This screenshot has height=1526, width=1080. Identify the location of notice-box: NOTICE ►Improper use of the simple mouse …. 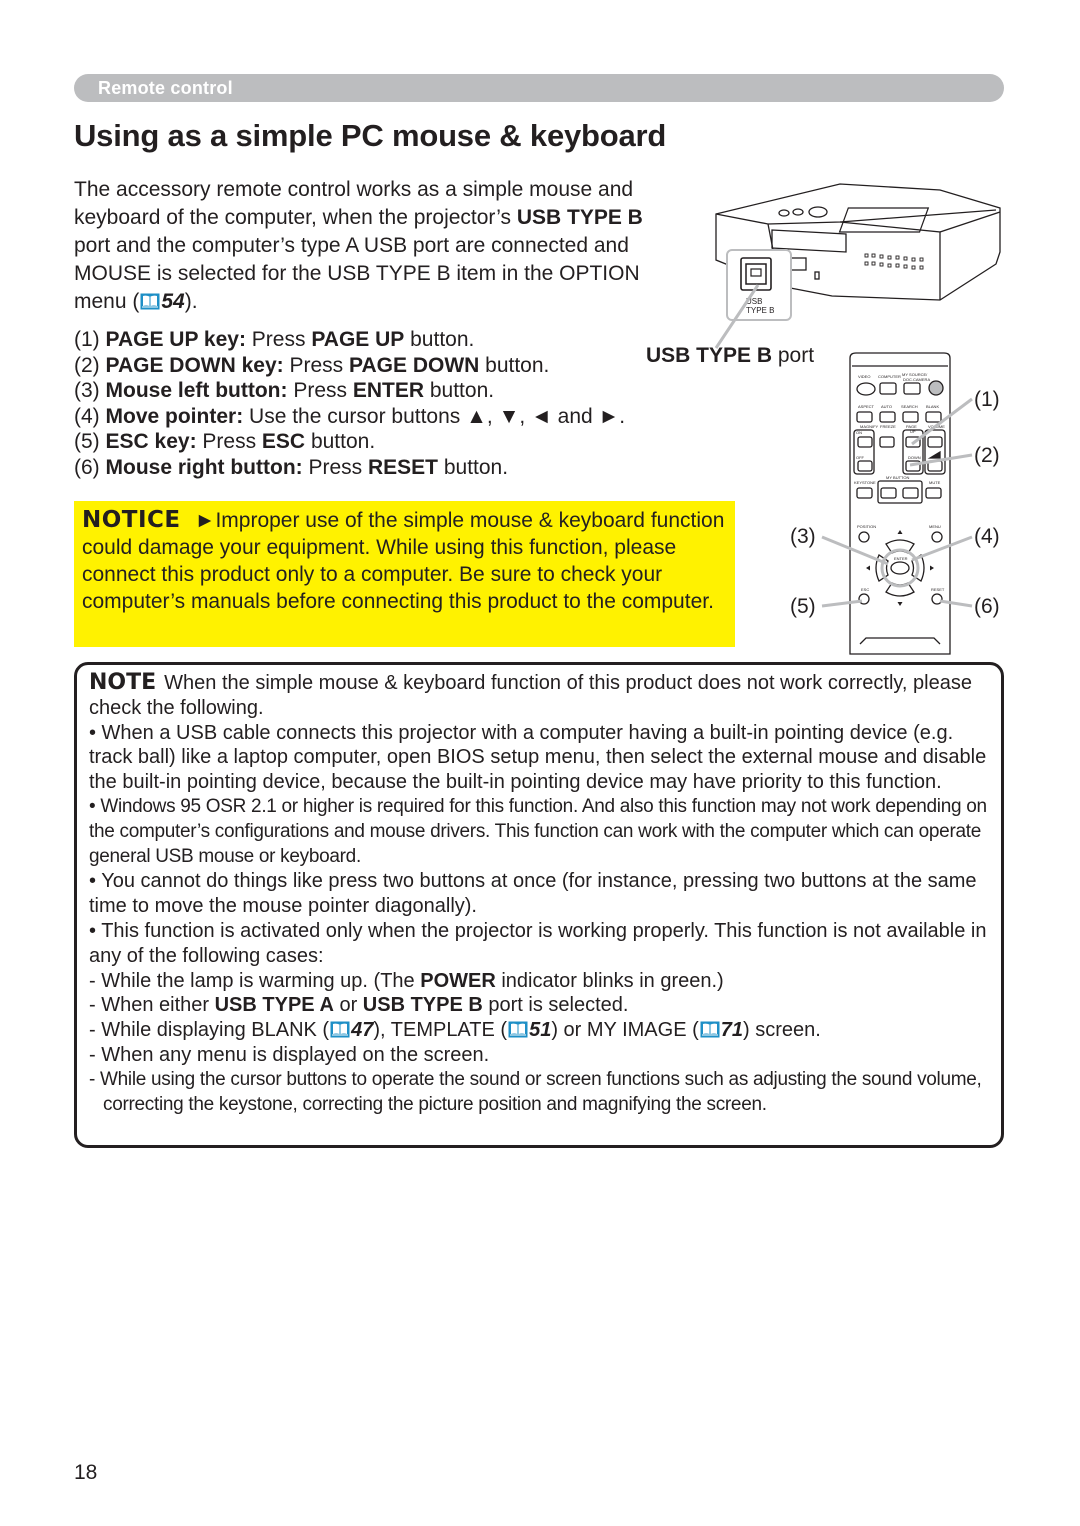
(404, 574).